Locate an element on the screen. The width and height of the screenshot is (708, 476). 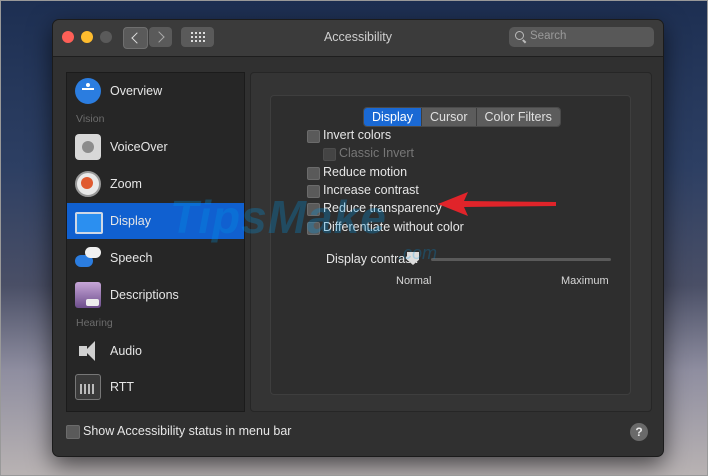
help-button: ? is located at coordinates (639, 432).